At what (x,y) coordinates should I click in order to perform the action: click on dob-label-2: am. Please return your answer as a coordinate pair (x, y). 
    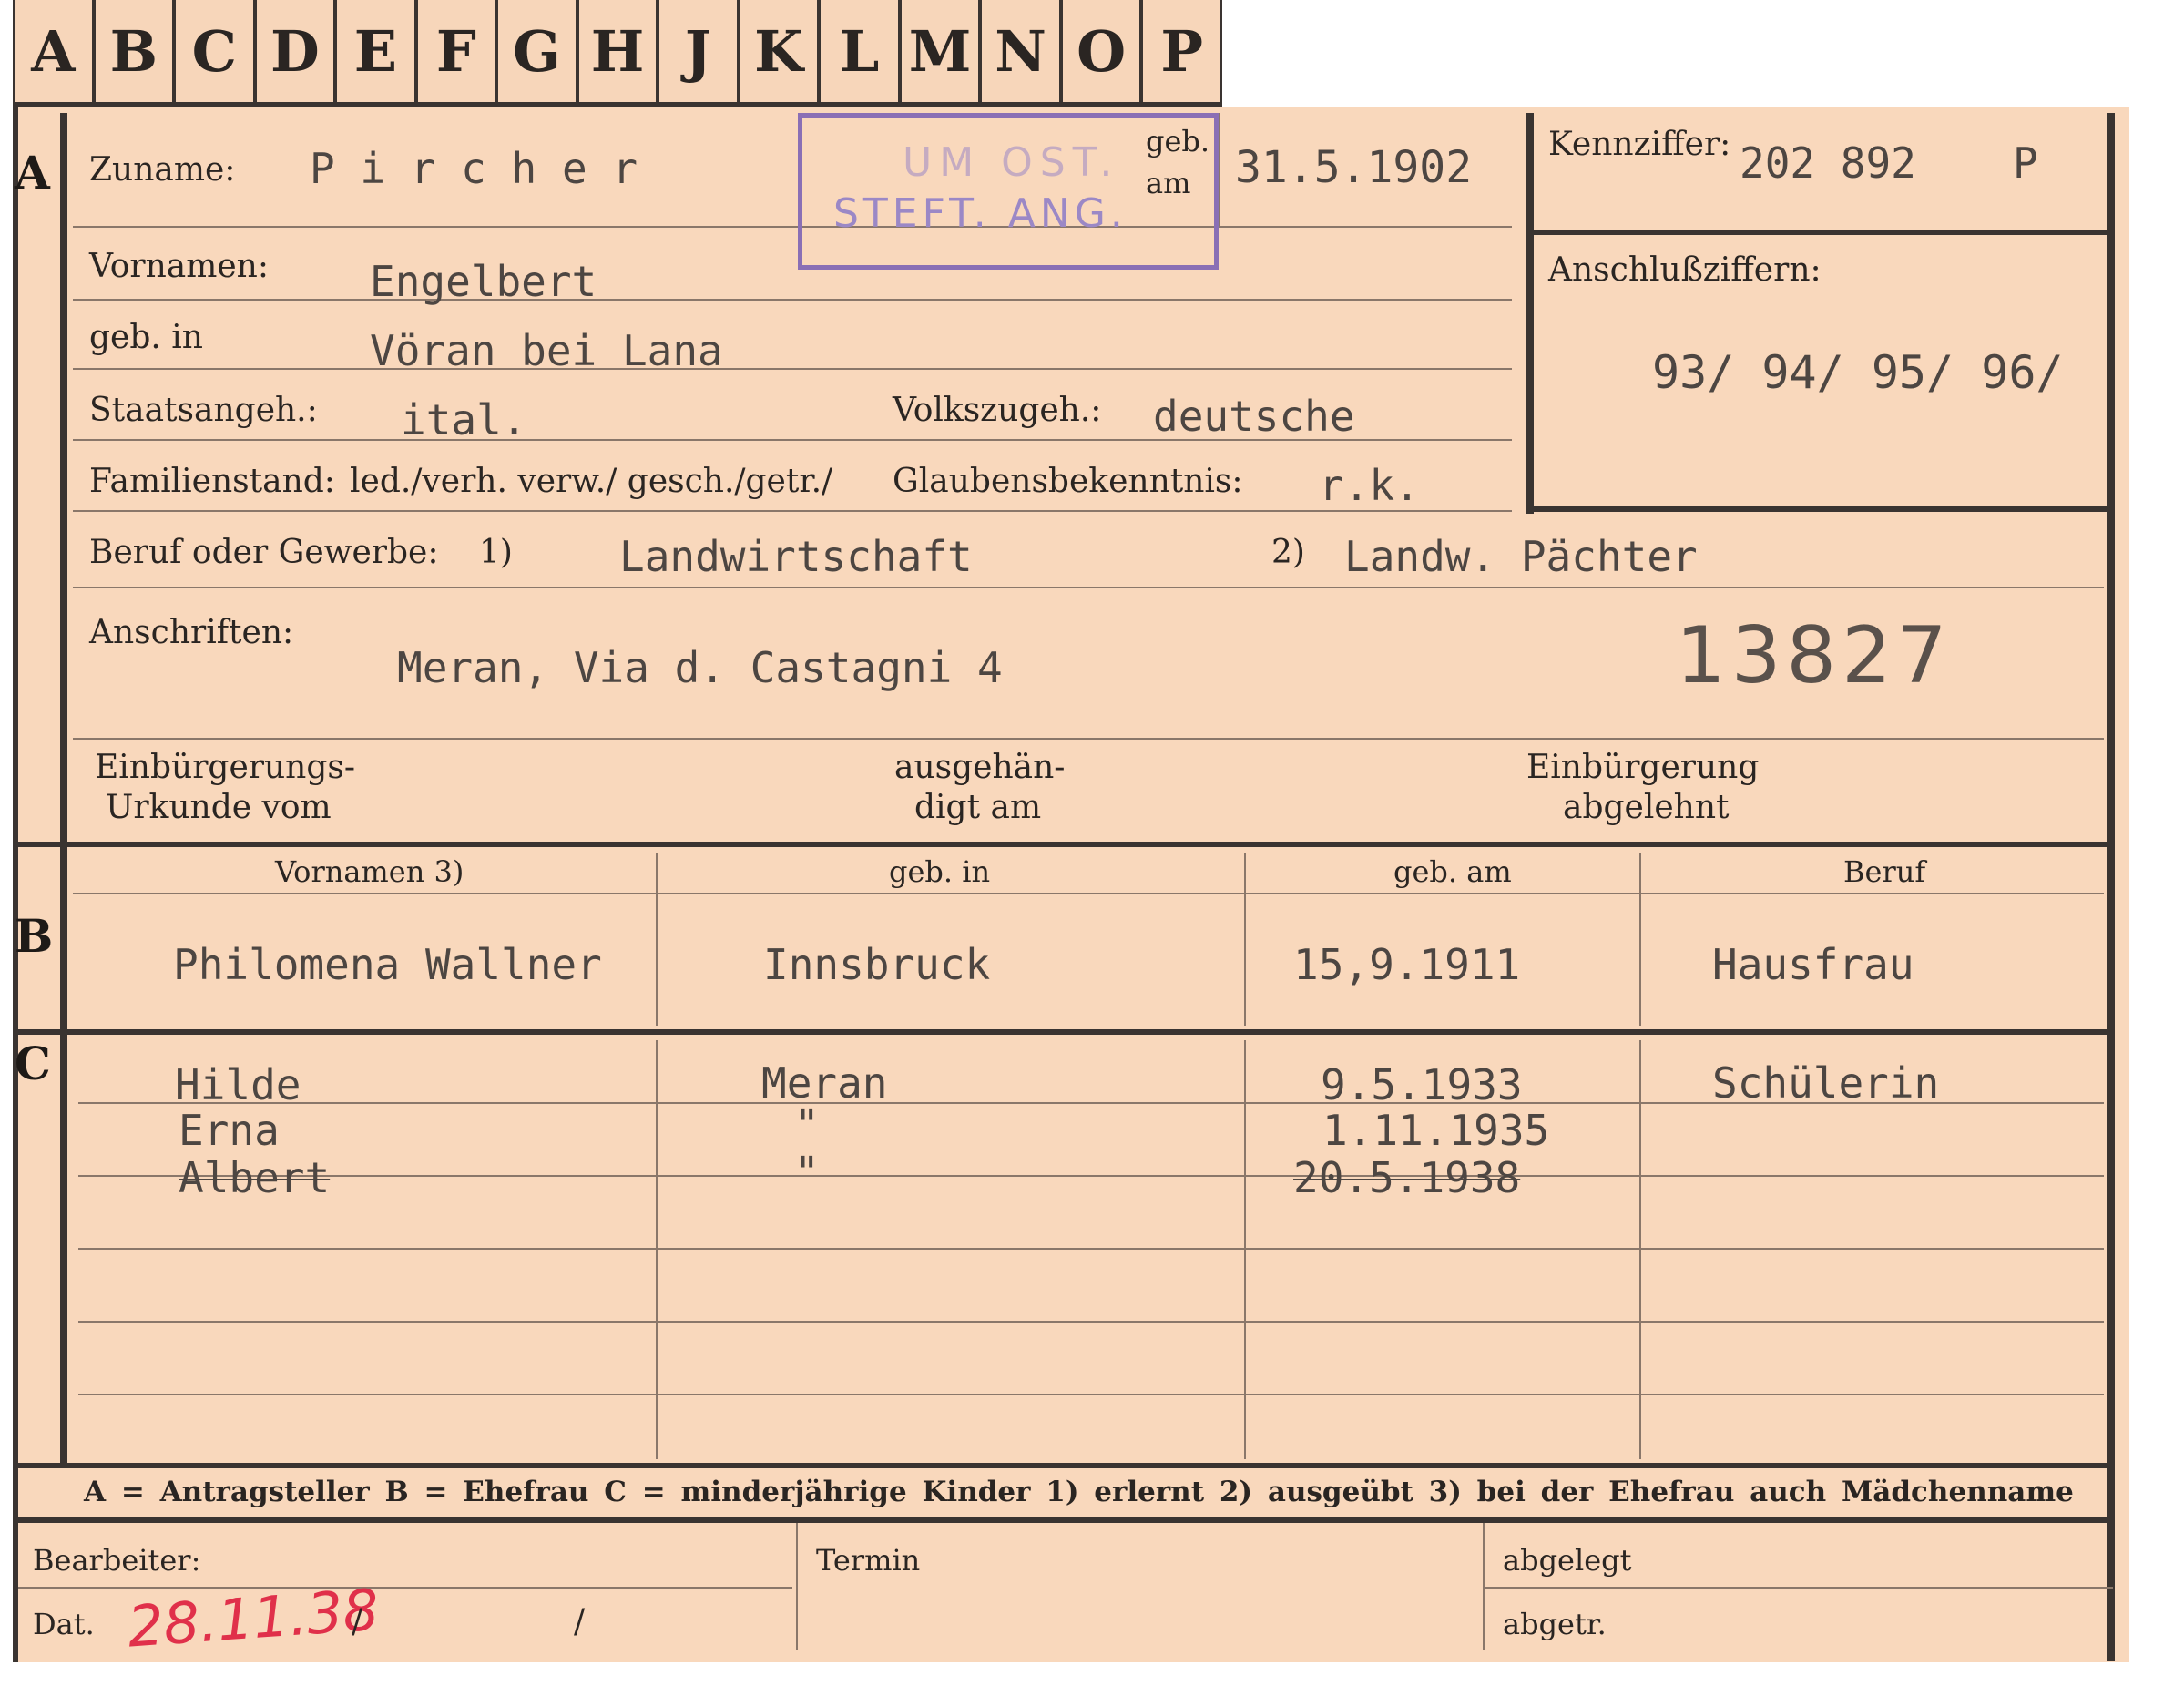
    Looking at the image, I should click on (1168, 183).